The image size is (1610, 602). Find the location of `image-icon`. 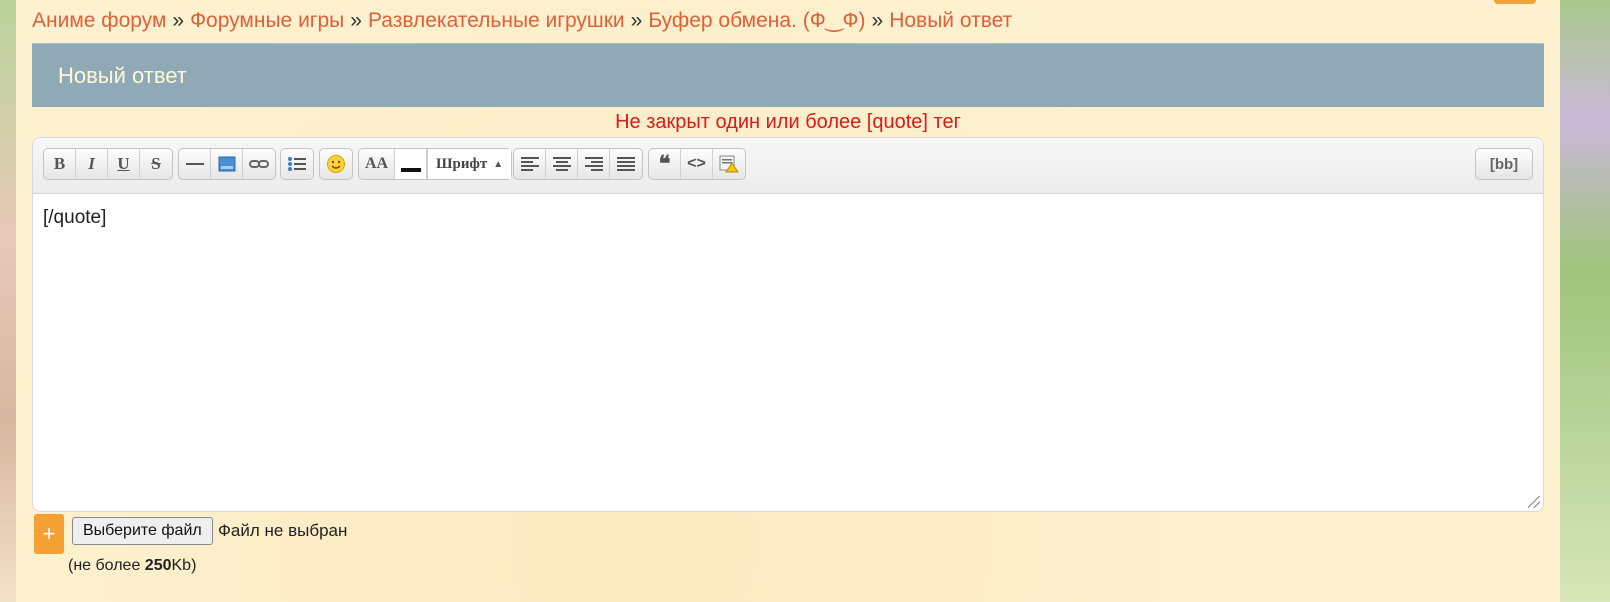

image-icon is located at coordinates (226, 164).